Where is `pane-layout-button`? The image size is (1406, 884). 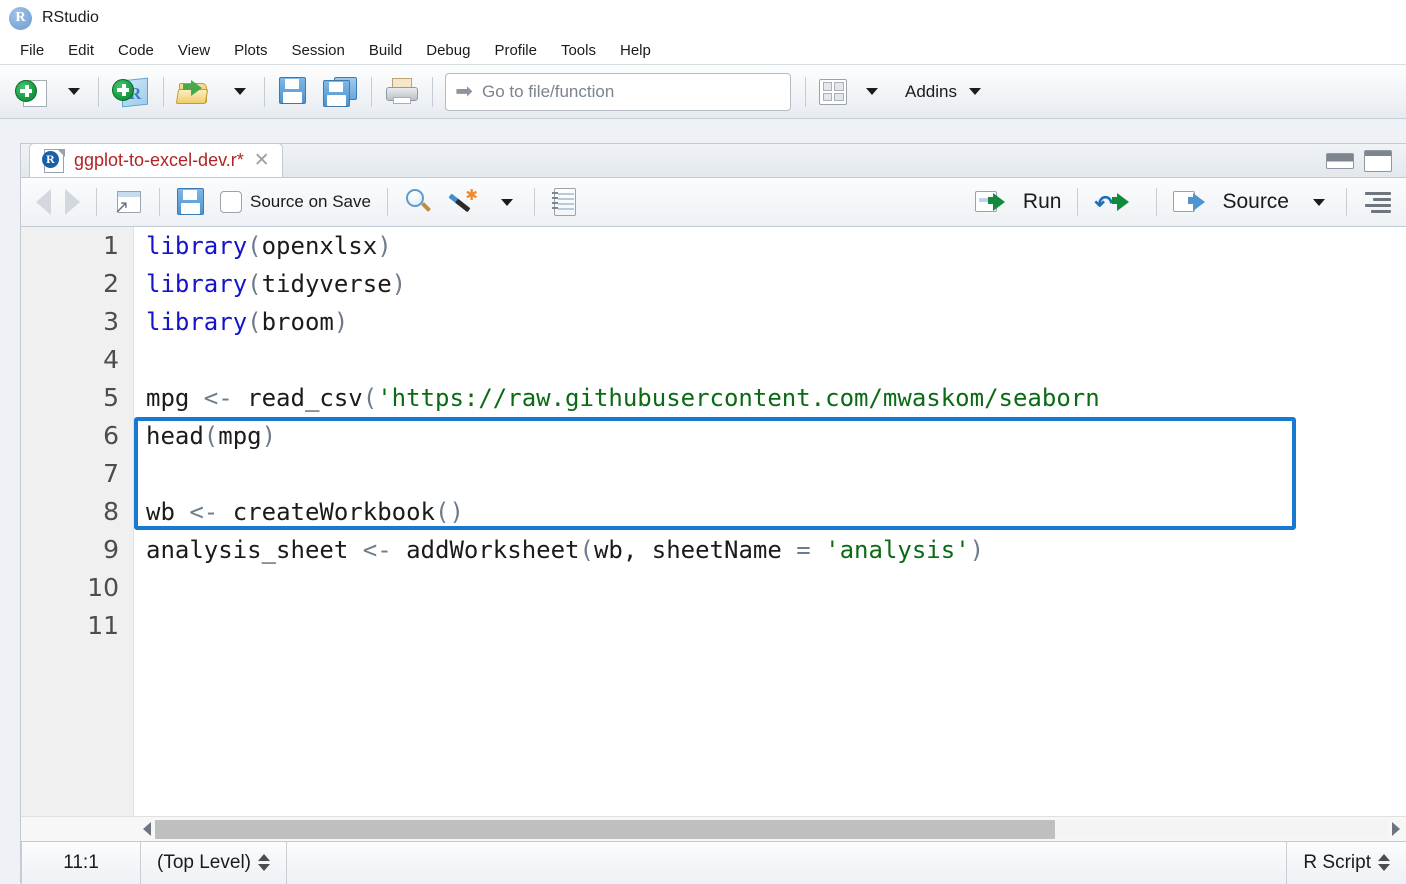 pane-layout-button is located at coordinates (833, 92).